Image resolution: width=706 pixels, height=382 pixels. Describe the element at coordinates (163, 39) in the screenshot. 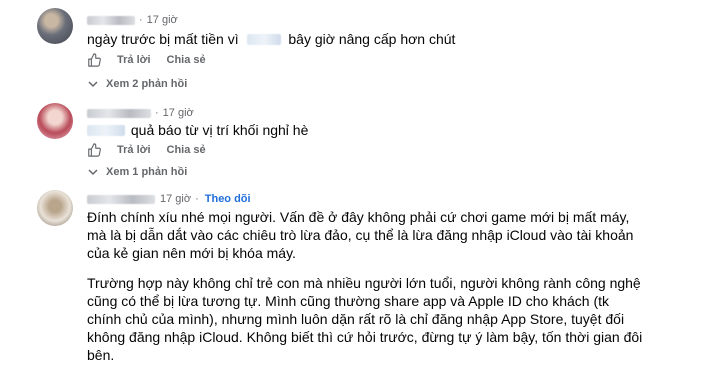

I see `comment-text-part: ngày trước bị mất tiền vì` at that location.